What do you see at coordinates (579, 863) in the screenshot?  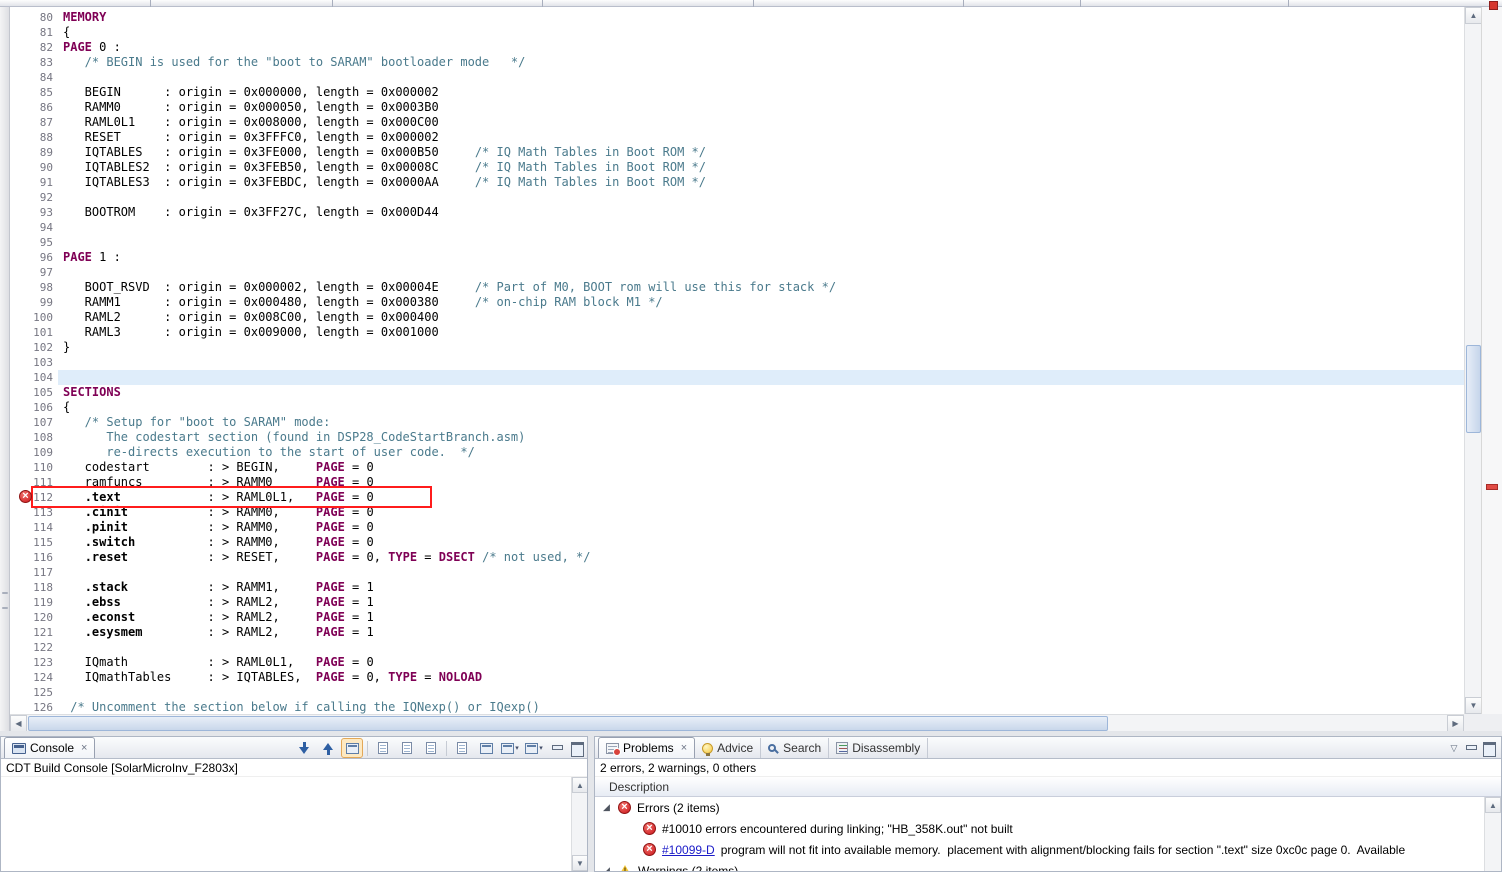 I see `scroll-down-arrow-icon: ▼` at bounding box center [579, 863].